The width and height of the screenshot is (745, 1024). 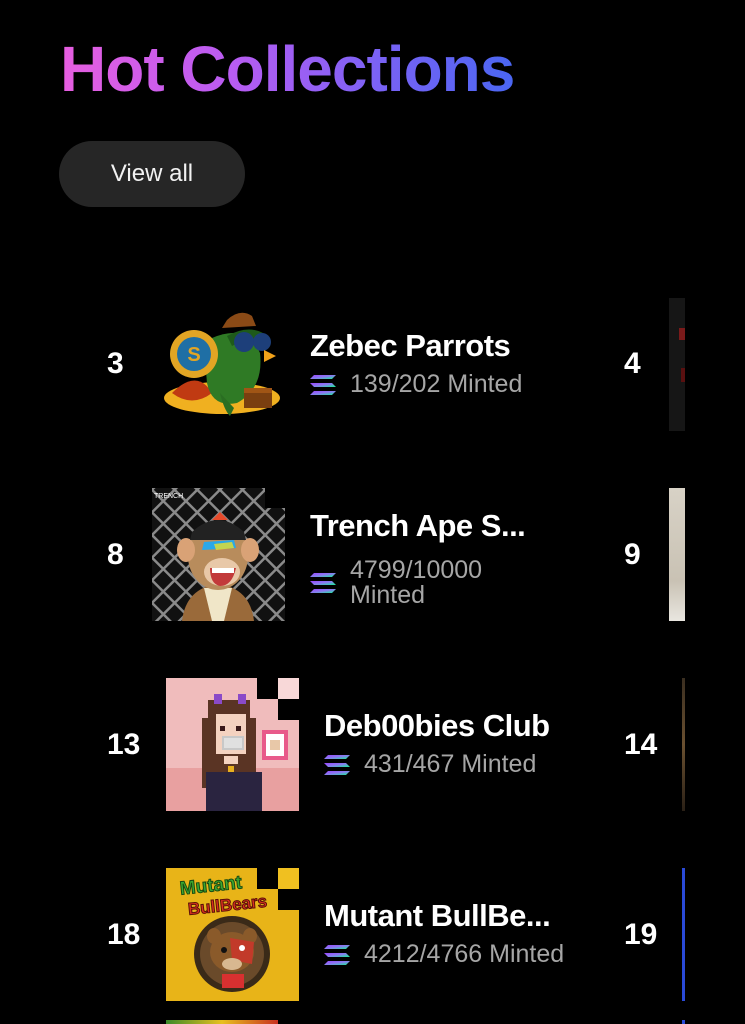 What do you see at coordinates (193, 355) in the screenshot?
I see `svg-text: S` at bounding box center [193, 355].